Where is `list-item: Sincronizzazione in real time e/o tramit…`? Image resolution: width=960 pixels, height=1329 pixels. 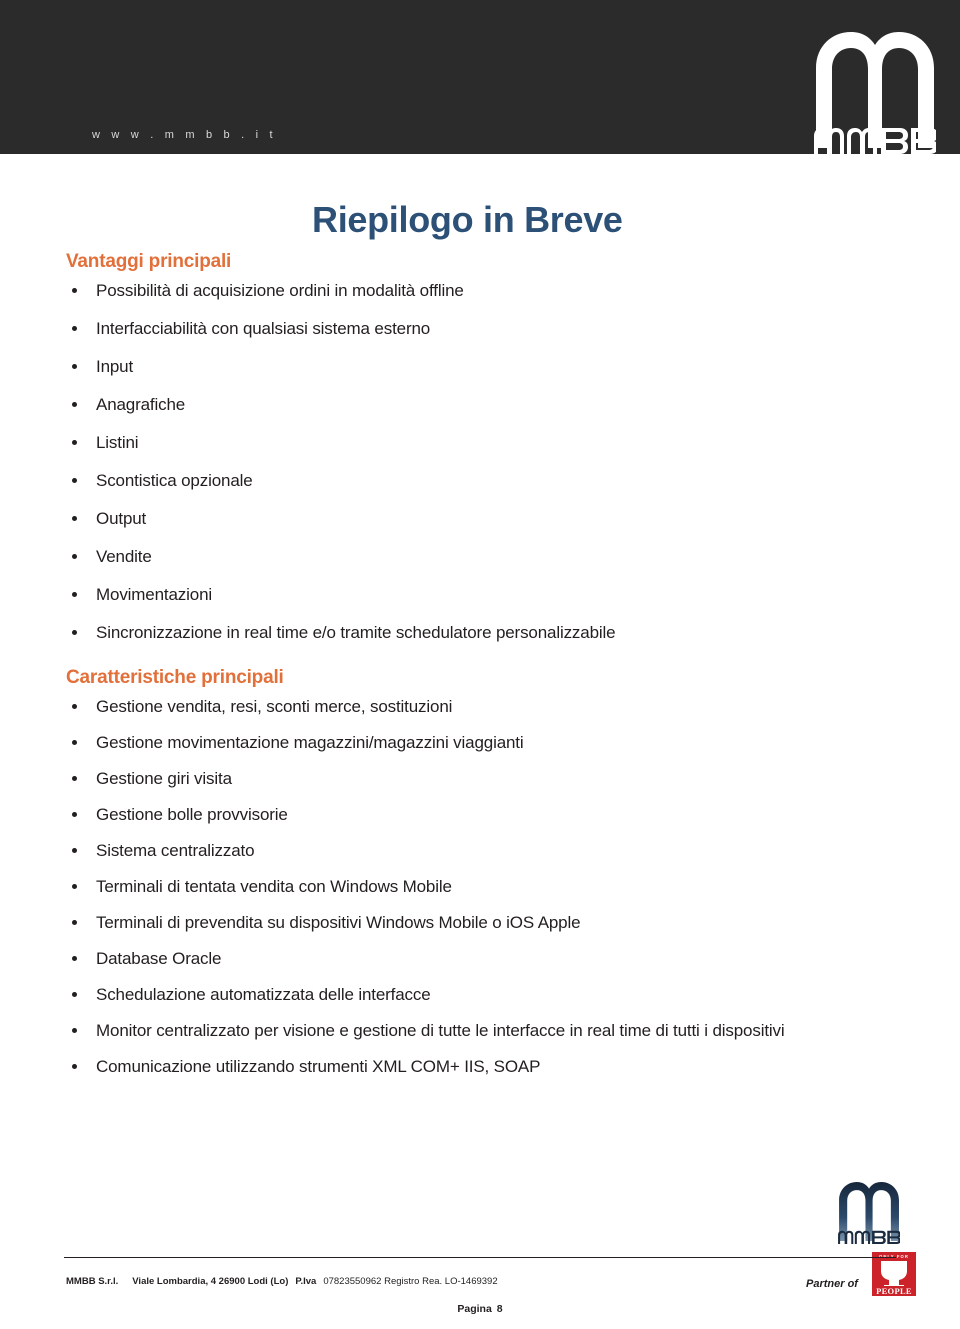
list-item: Sincronizzazione in real time e/o tramit… is located at coordinates (499, 633).